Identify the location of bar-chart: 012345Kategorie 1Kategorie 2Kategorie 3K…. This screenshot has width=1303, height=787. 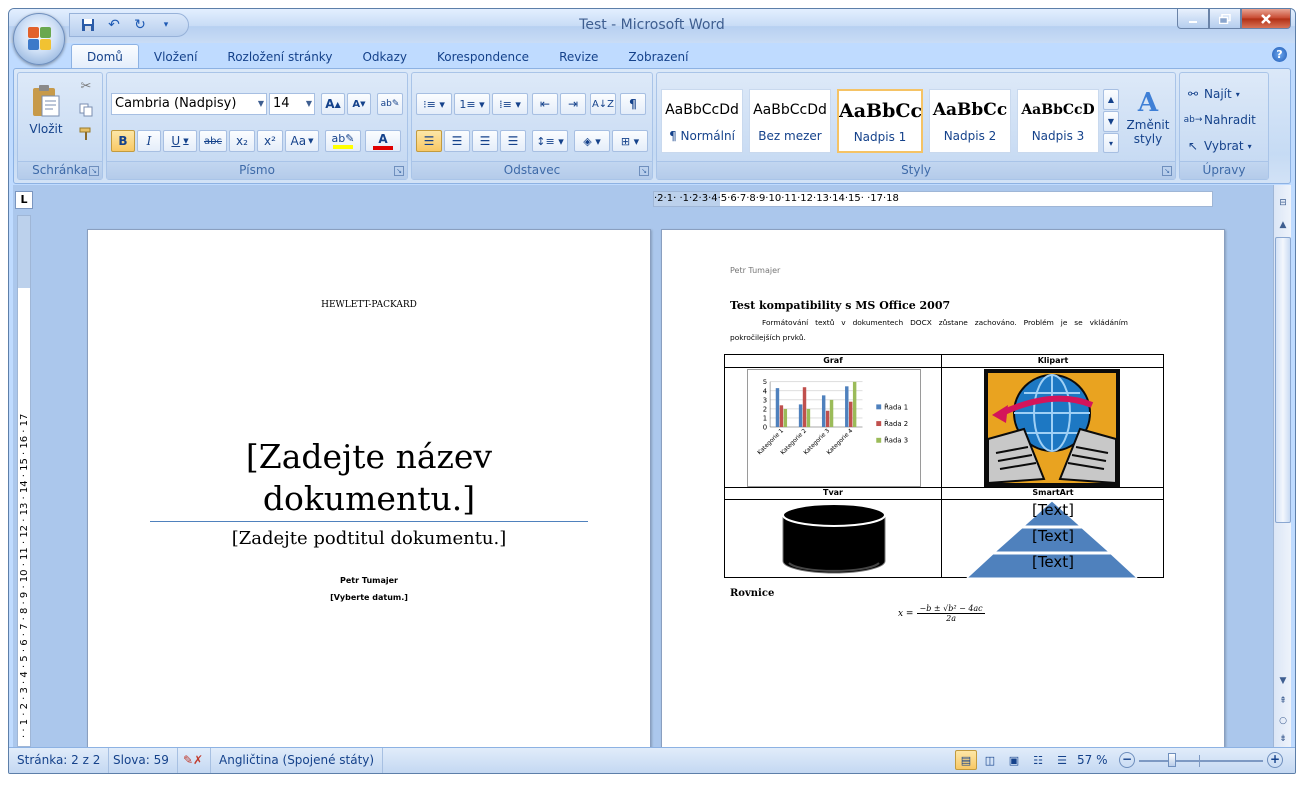
(834, 428).